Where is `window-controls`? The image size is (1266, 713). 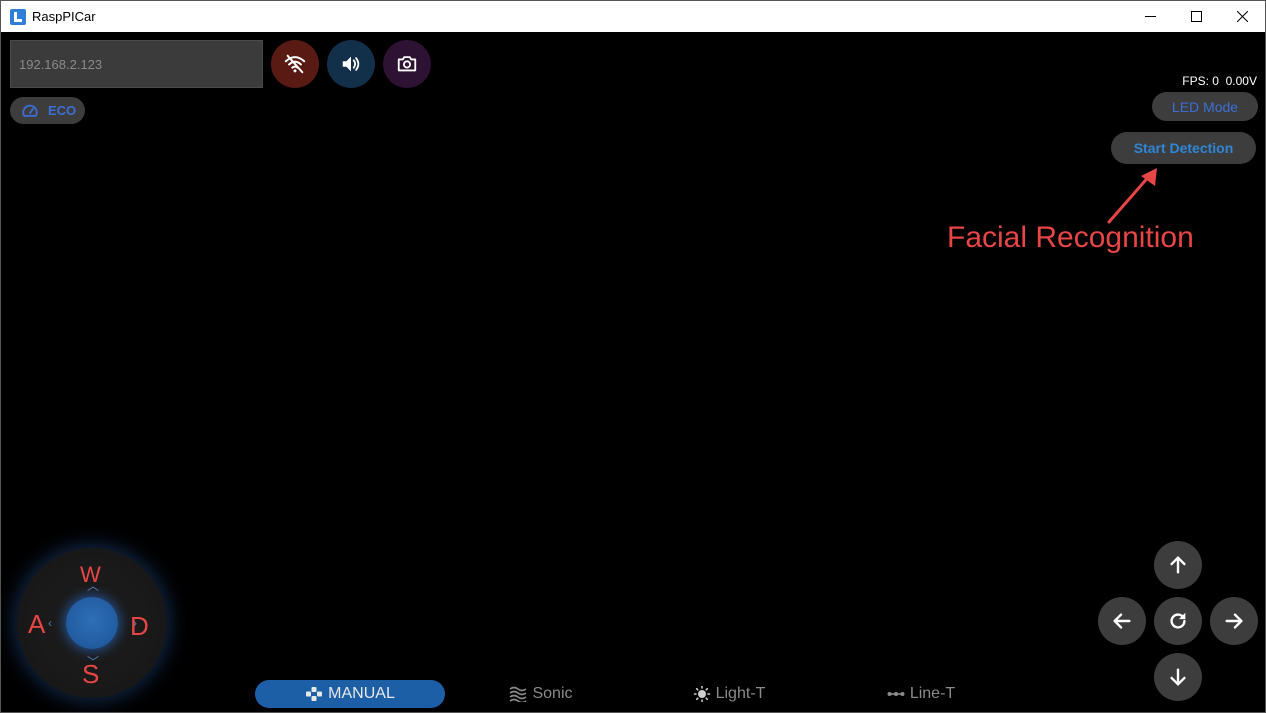 window-controls is located at coordinates (1196, 16).